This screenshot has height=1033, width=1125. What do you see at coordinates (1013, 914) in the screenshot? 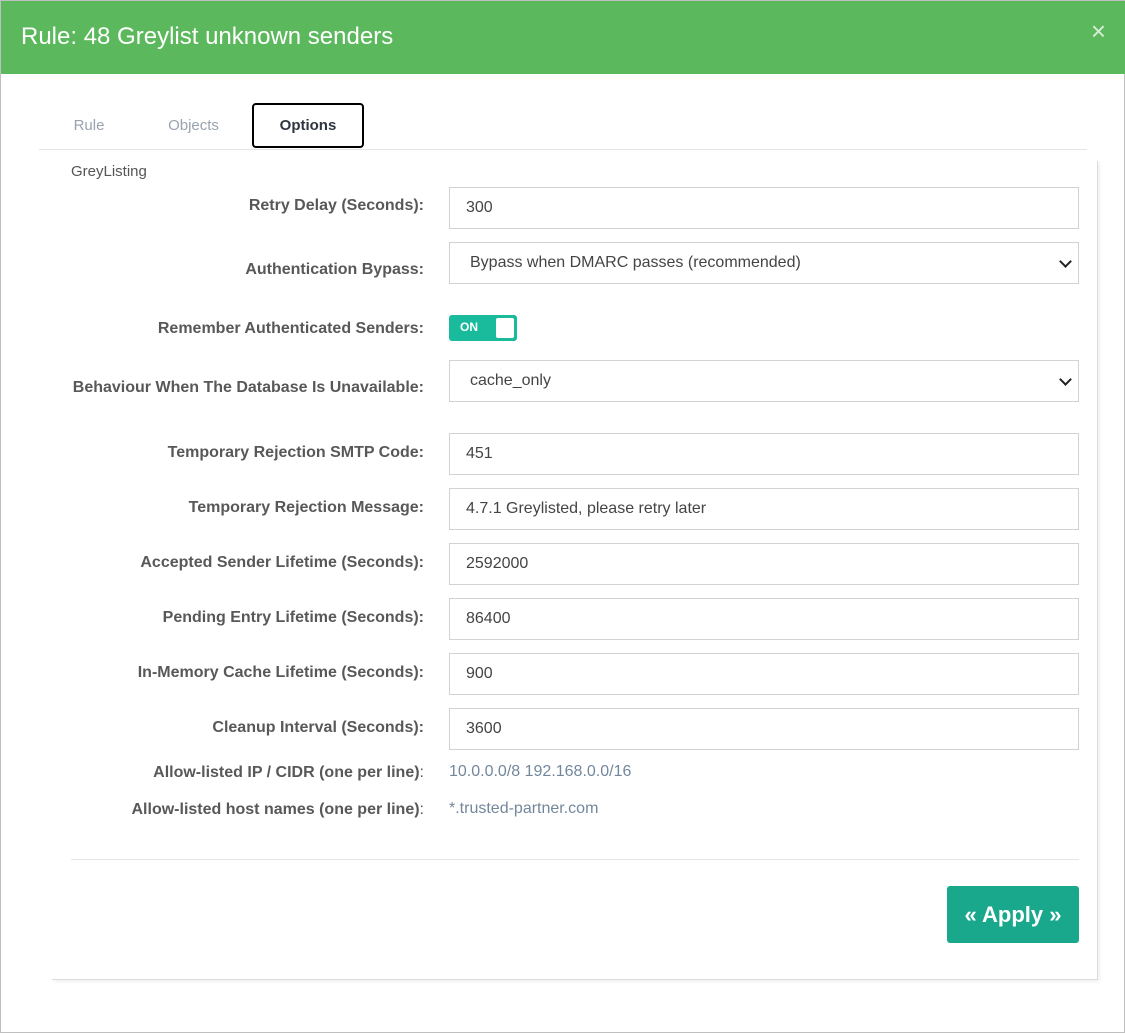
I see `apply-button: « Apply »` at bounding box center [1013, 914].